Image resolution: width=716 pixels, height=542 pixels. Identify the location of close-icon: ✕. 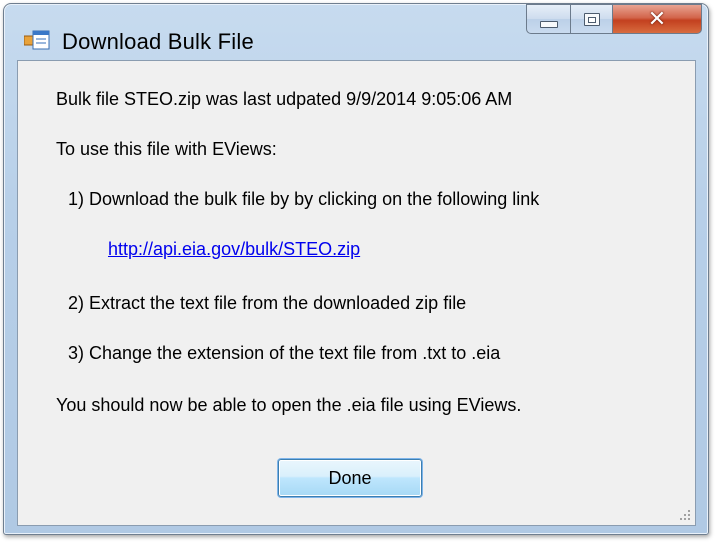
(657, 19).